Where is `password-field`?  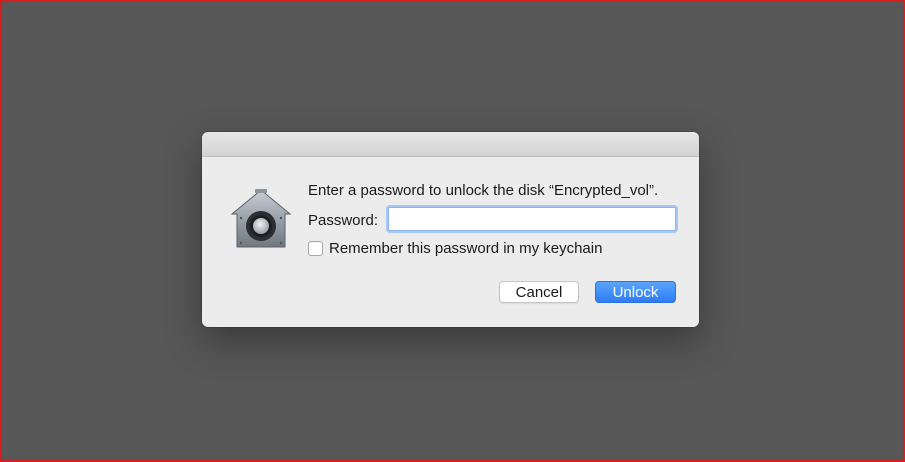
password-field is located at coordinates (532, 219).